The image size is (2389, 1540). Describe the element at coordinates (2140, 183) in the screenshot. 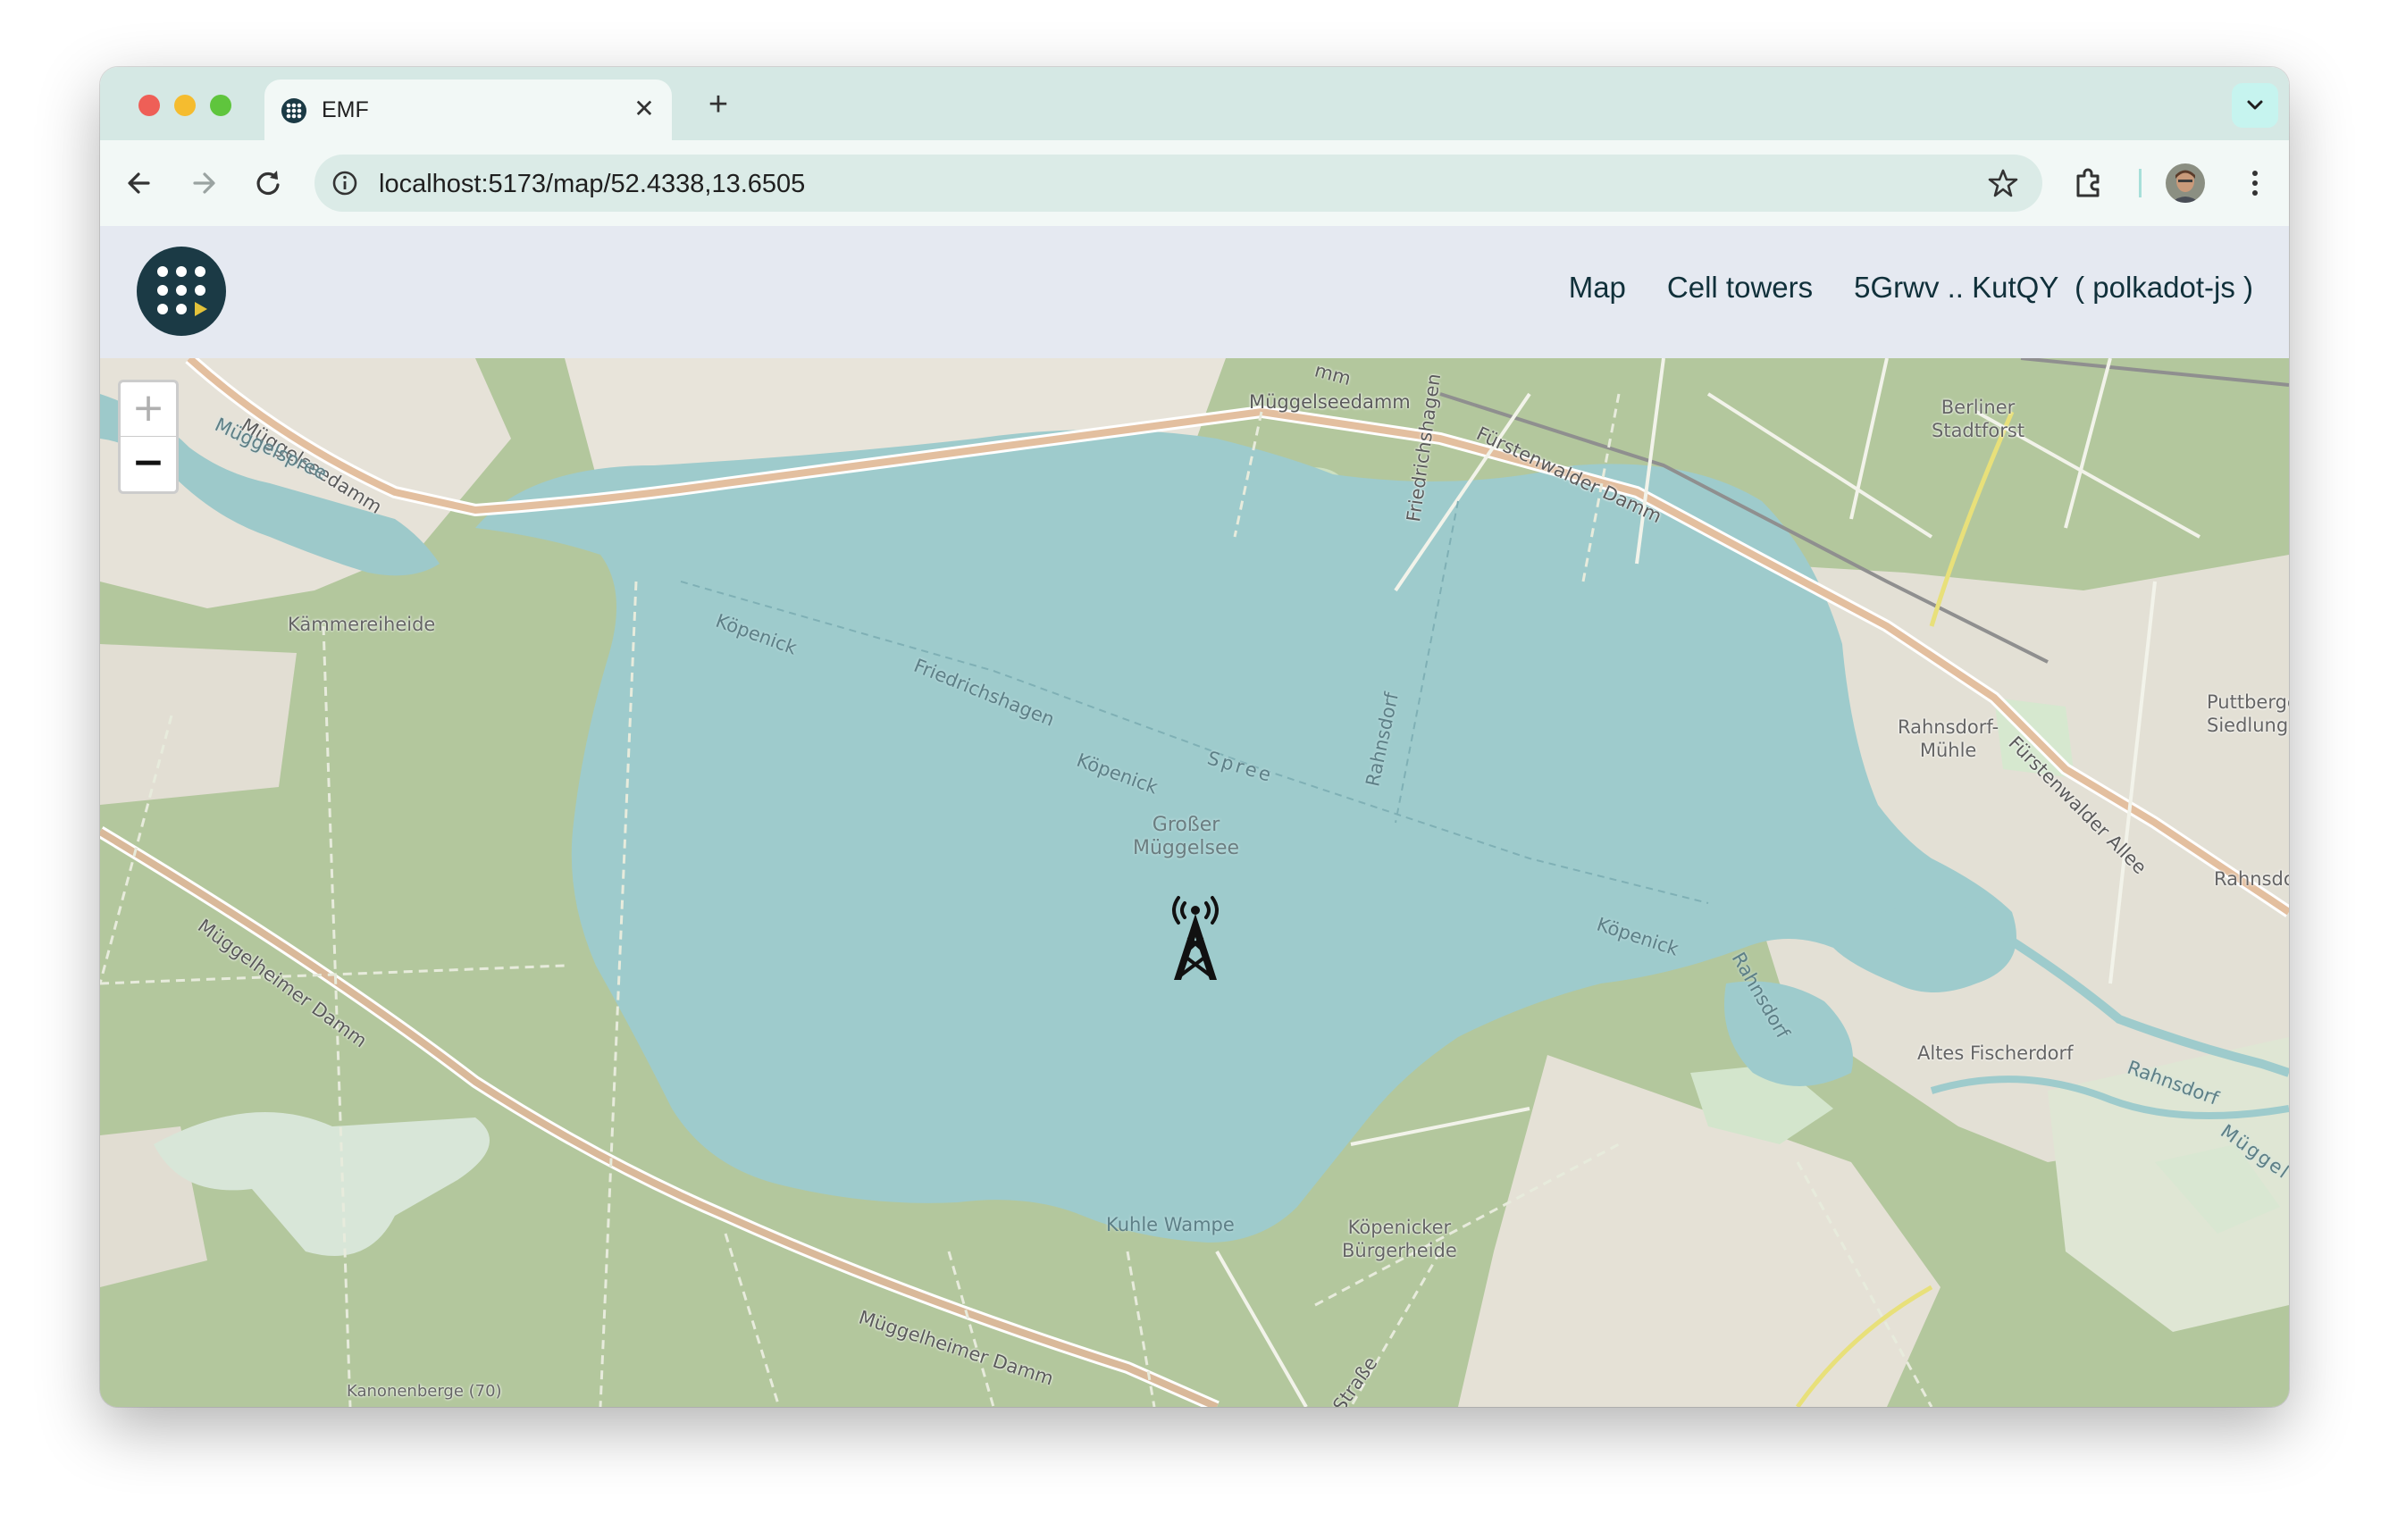

I see `toolbar-divider` at that location.